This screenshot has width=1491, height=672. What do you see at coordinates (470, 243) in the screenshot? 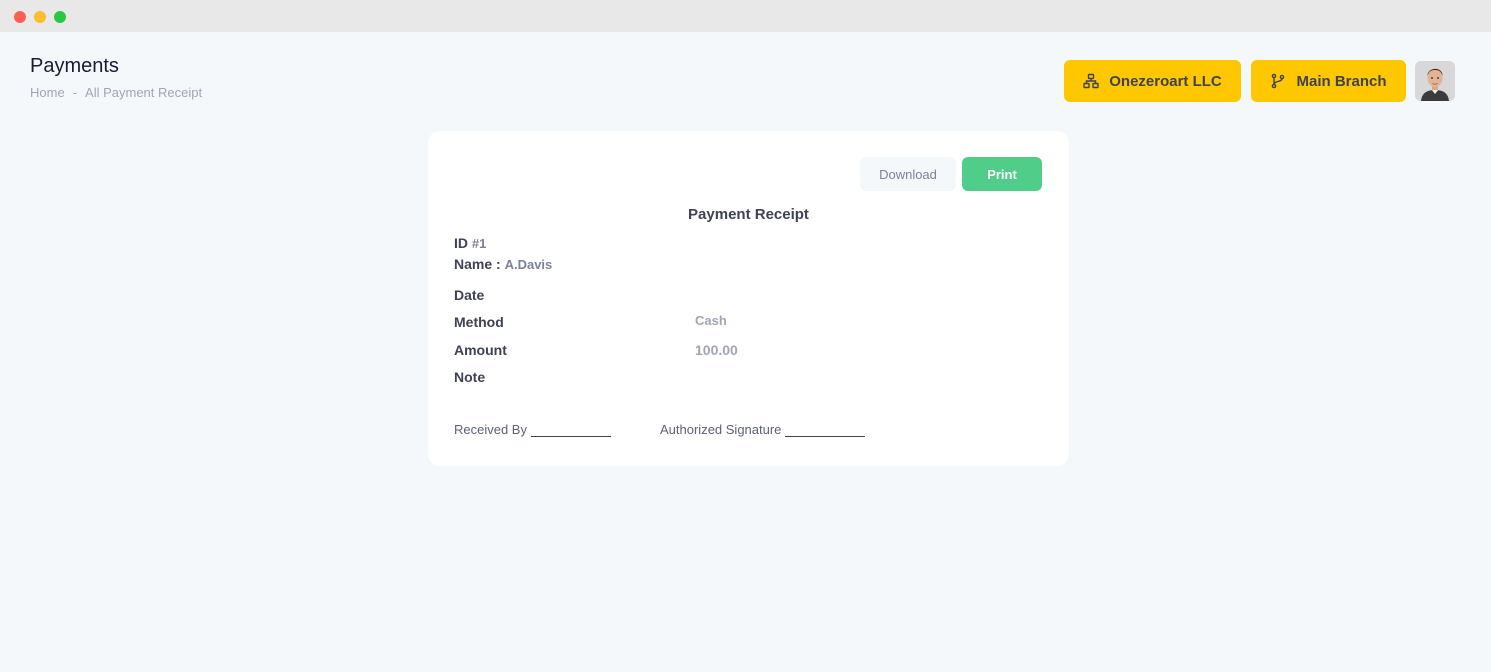
I see `receipt-id: ID #1` at bounding box center [470, 243].